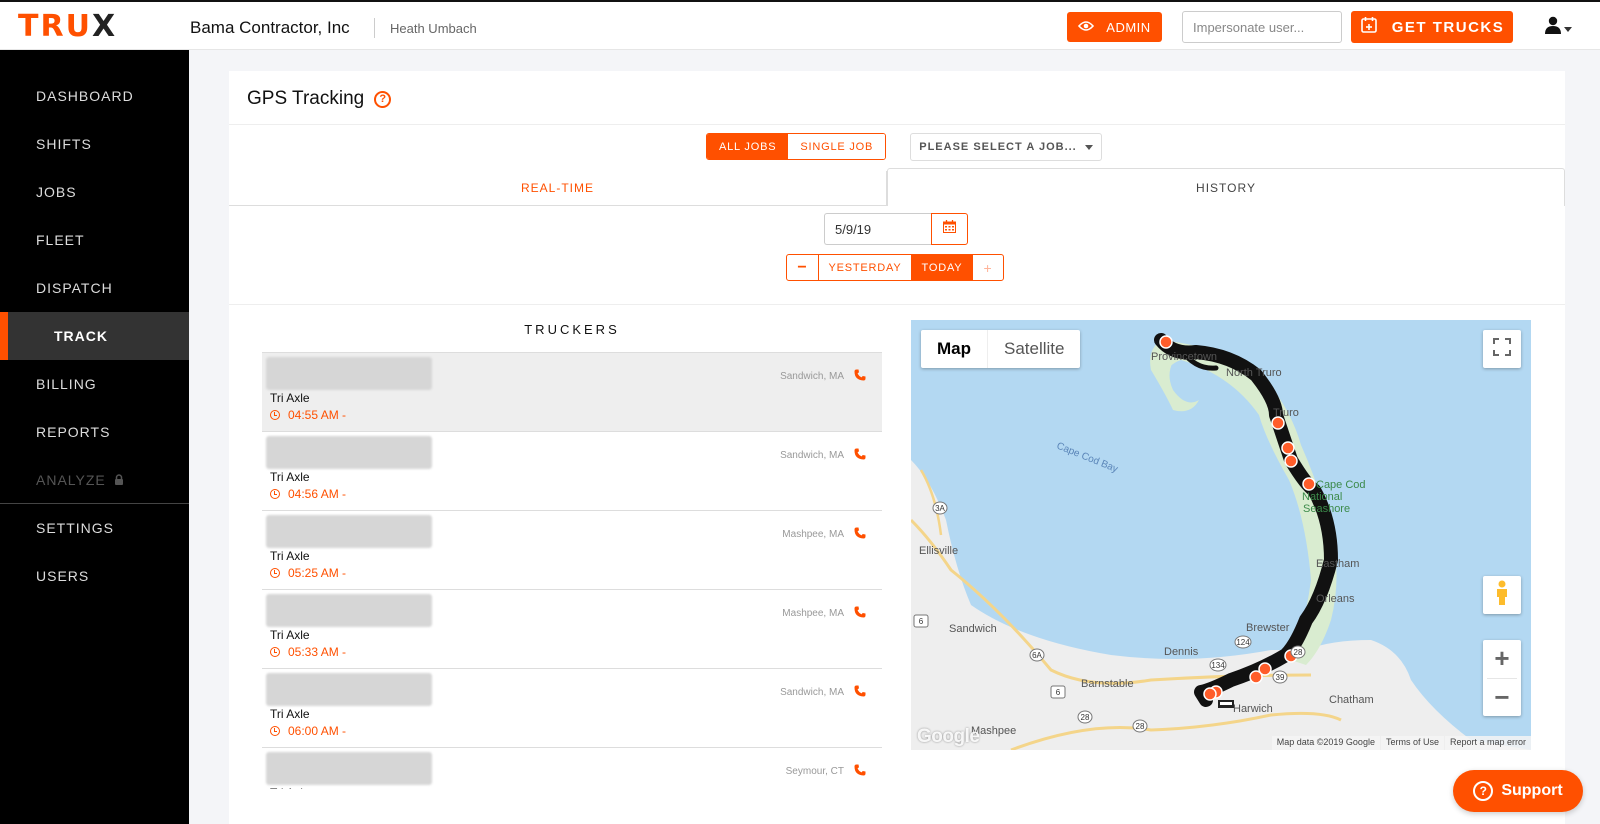 Image resolution: width=1600 pixels, height=824 pixels. Describe the element at coordinates (94, 96) in the screenshot. I see `sidebar-item-dashboard: DASHBOARD` at that location.